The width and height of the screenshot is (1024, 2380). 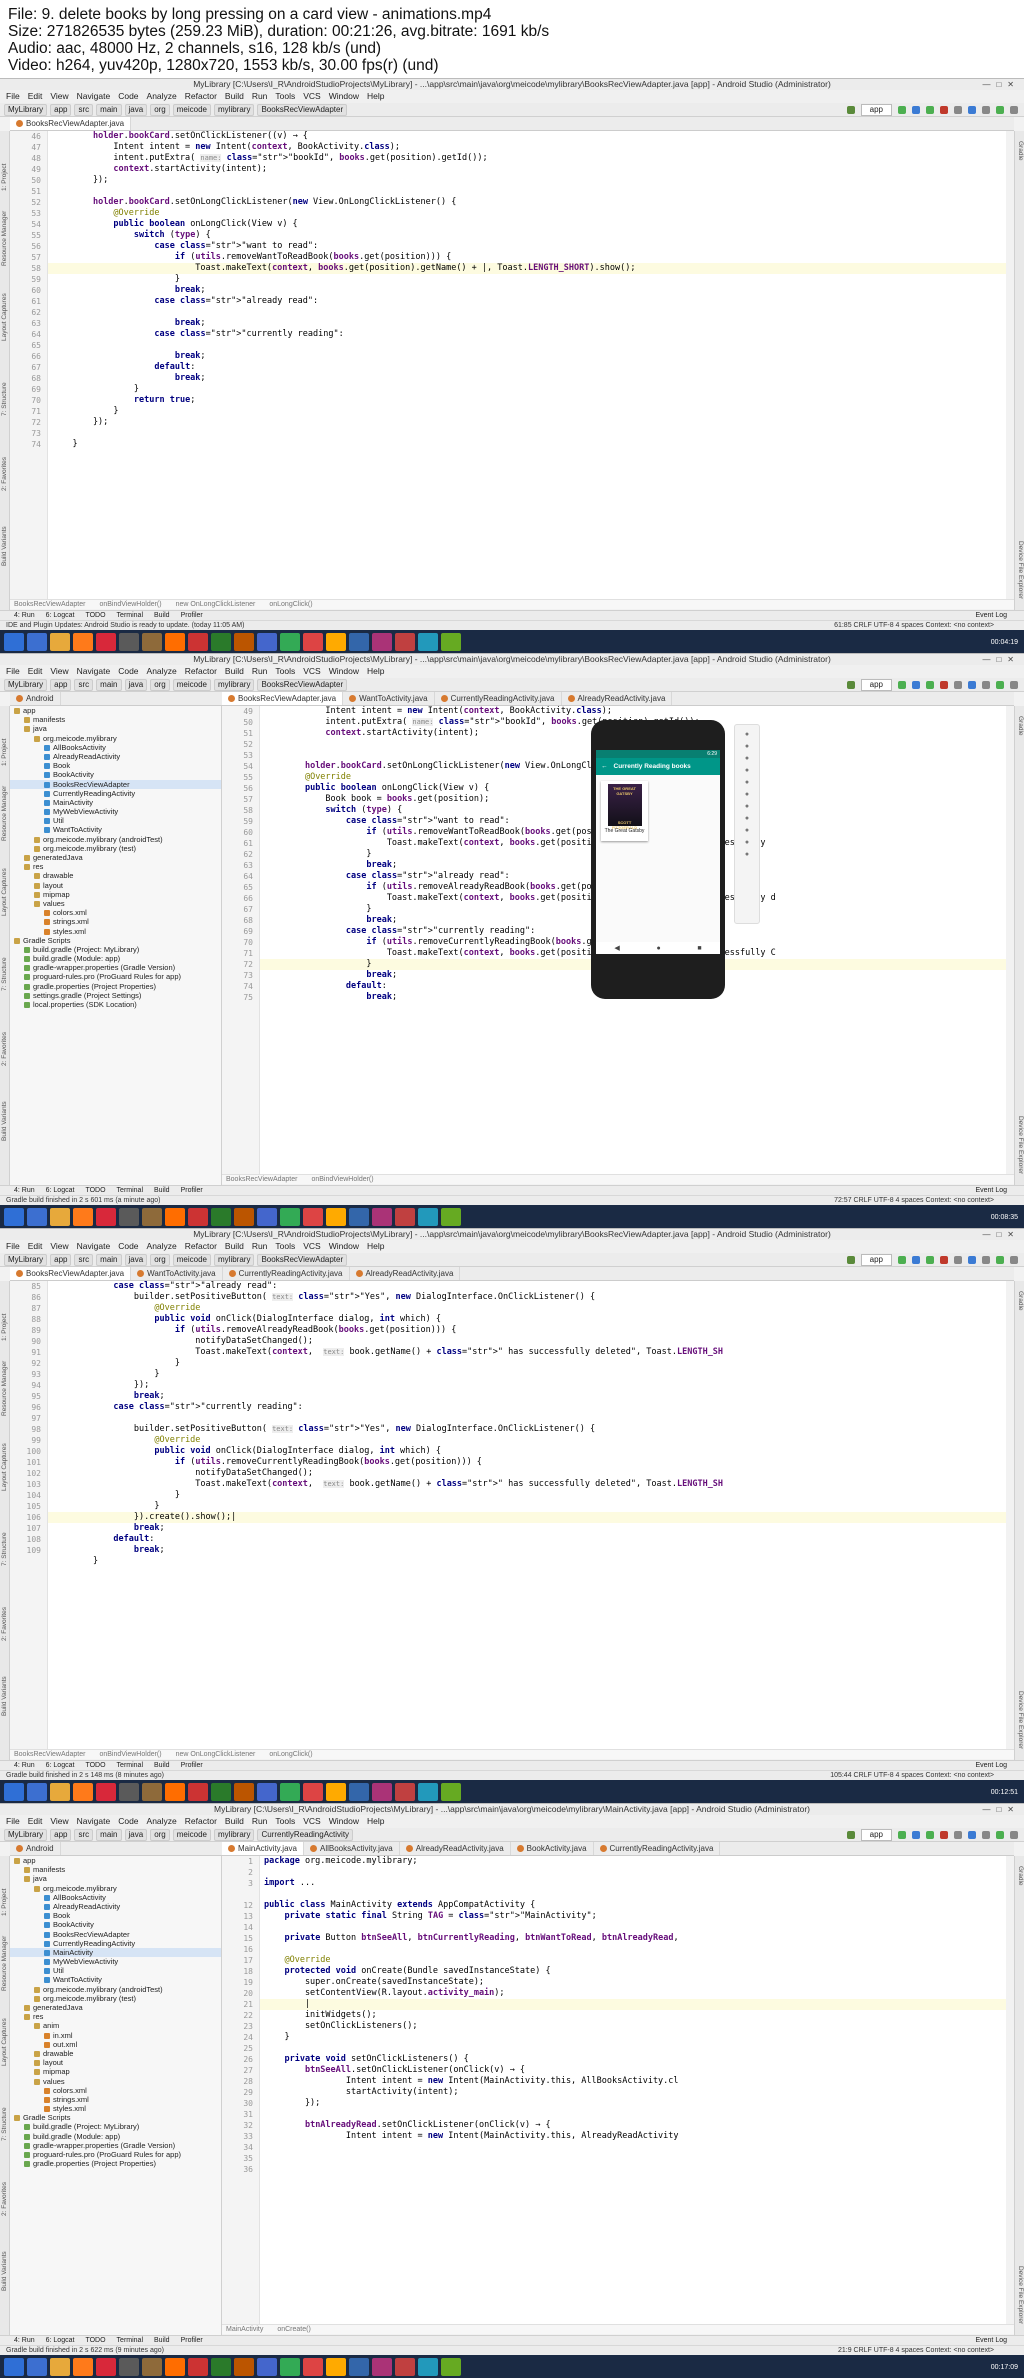 What do you see at coordinates (115, 2071) in the screenshot?
I see `tree-item: mipmap` at bounding box center [115, 2071].